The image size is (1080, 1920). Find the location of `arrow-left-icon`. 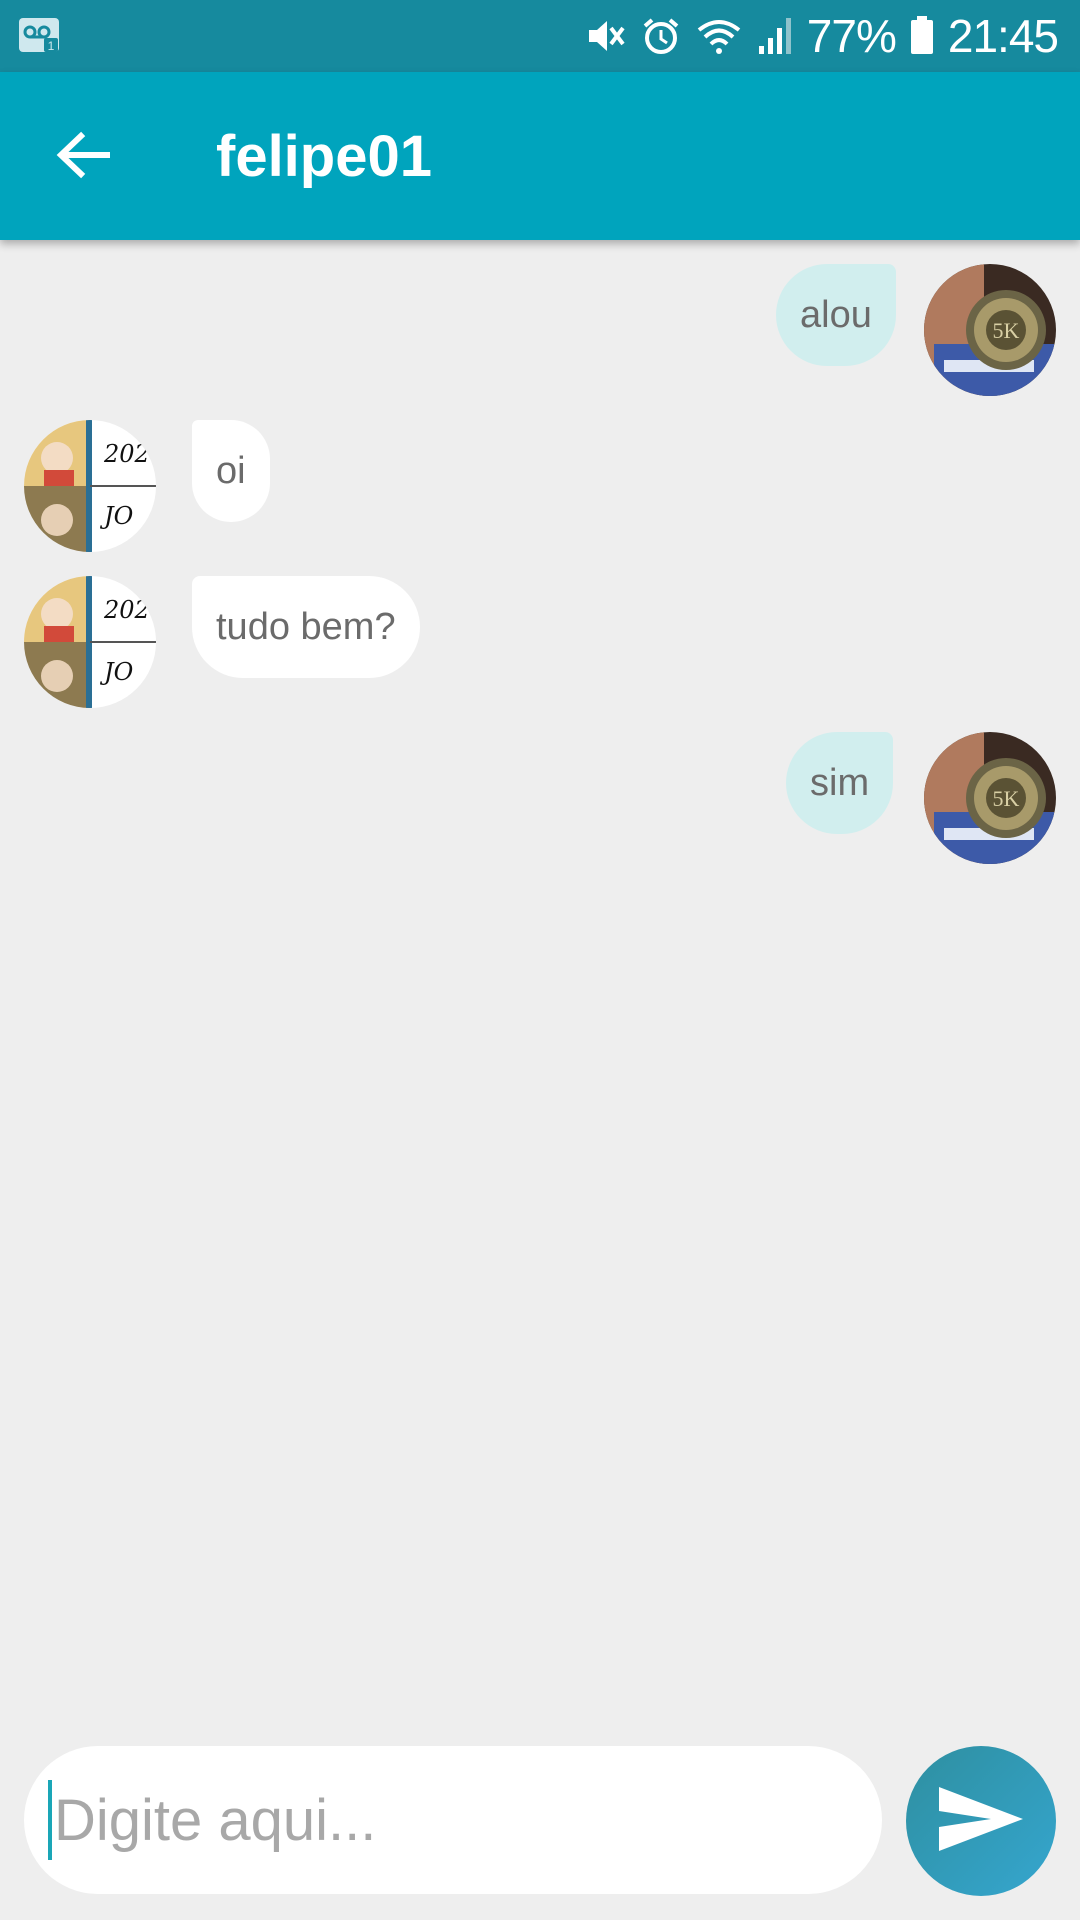

arrow-left-icon is located at coordinates (83, 157).